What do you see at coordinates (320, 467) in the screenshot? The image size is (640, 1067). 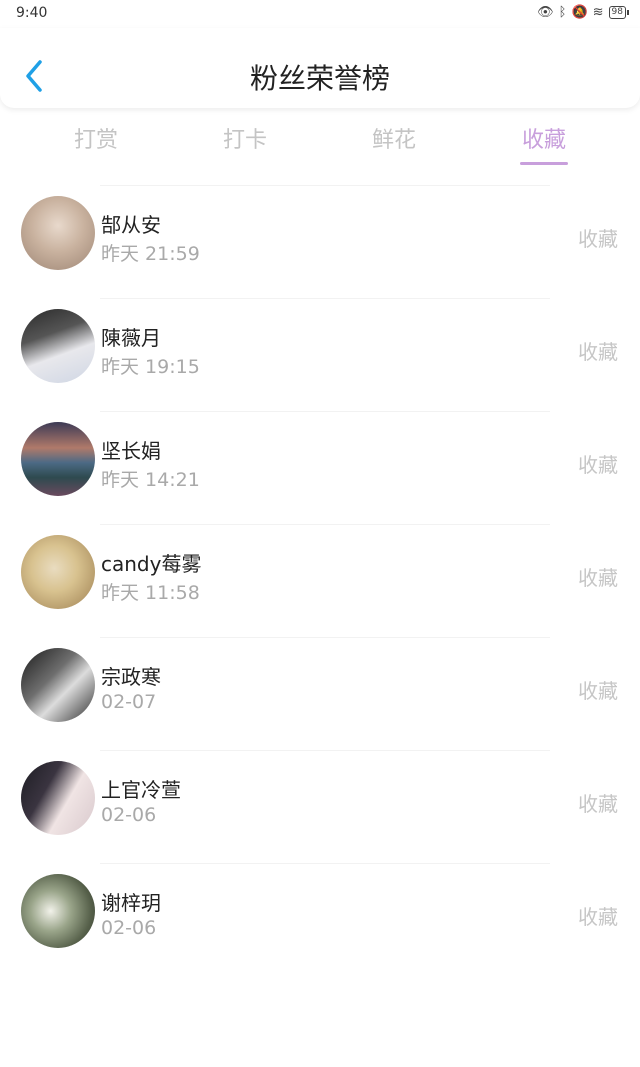 I see `list-item: 坚长娟 昨天 14:21 收藏` at bounding box center [320, 467].